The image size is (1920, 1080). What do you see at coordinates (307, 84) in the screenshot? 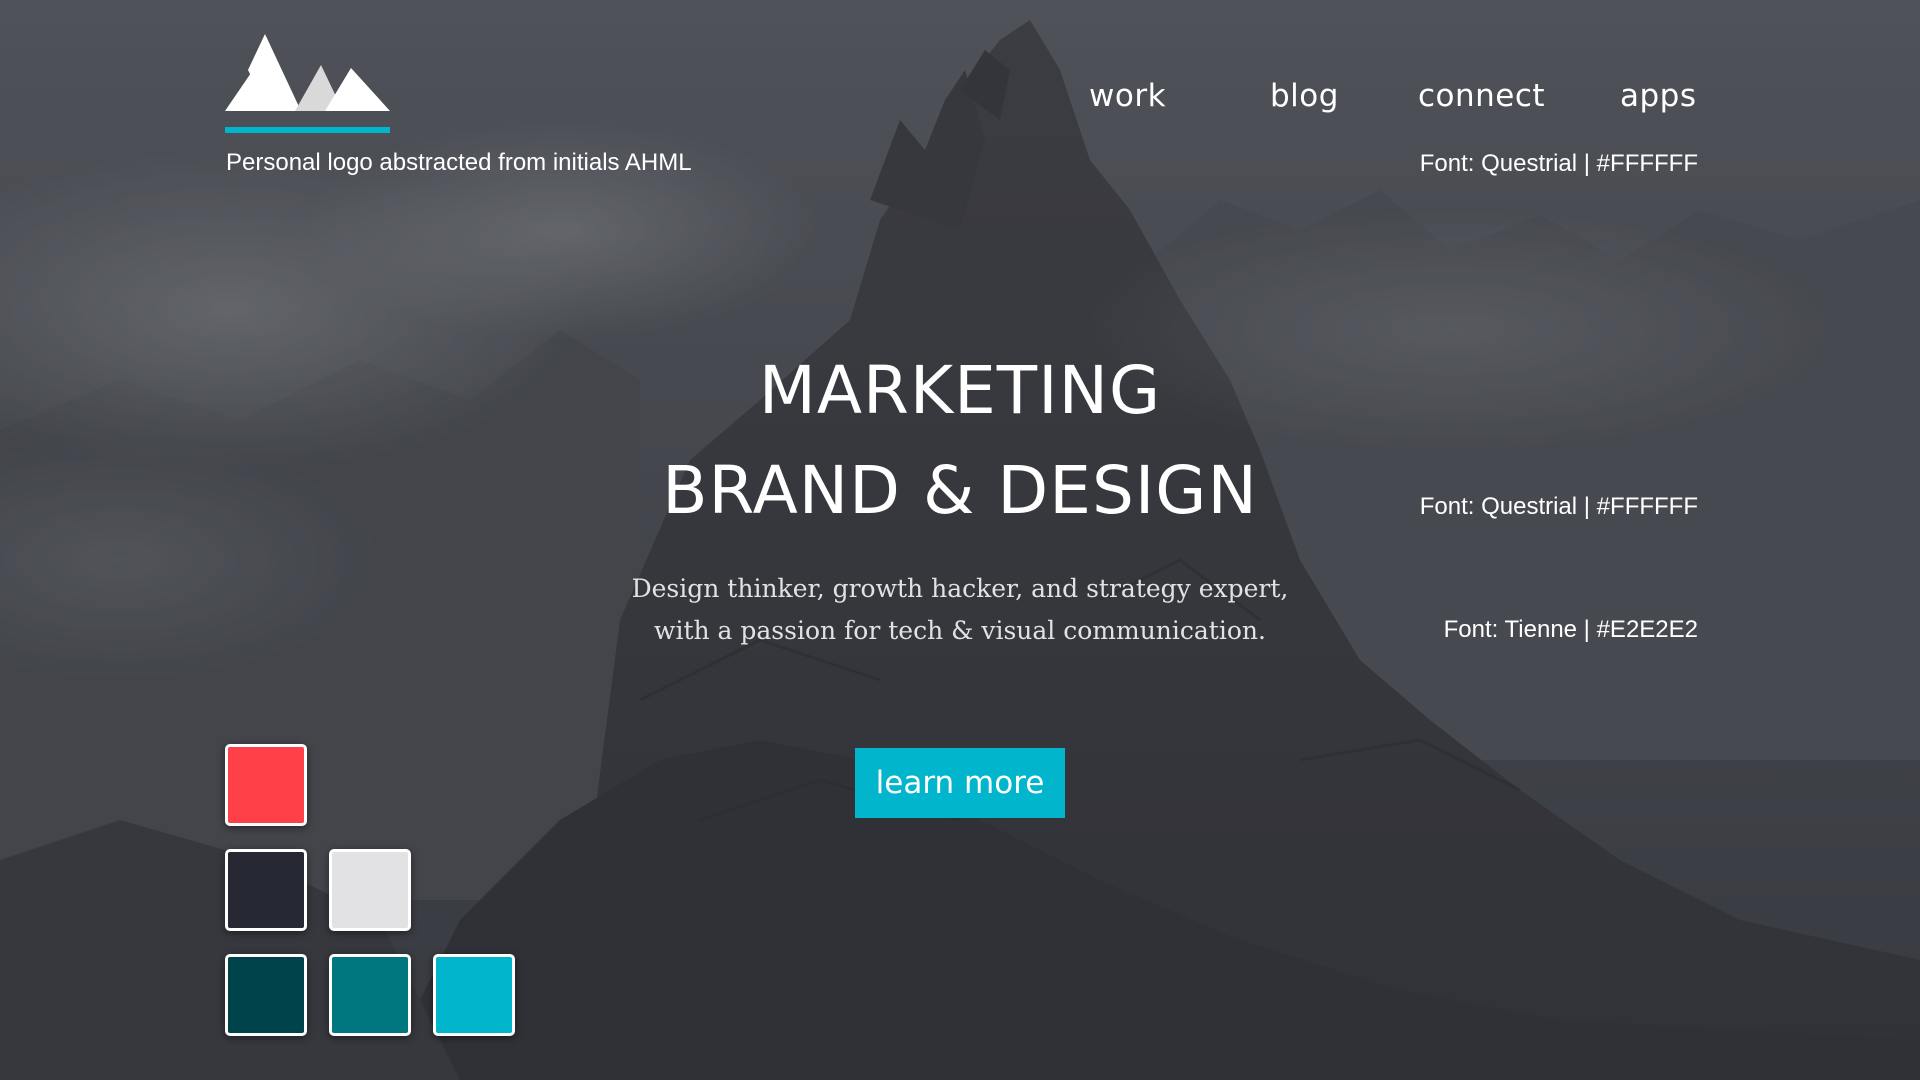
I see `mountain-logo-icon` at bounding box center [307, 84].